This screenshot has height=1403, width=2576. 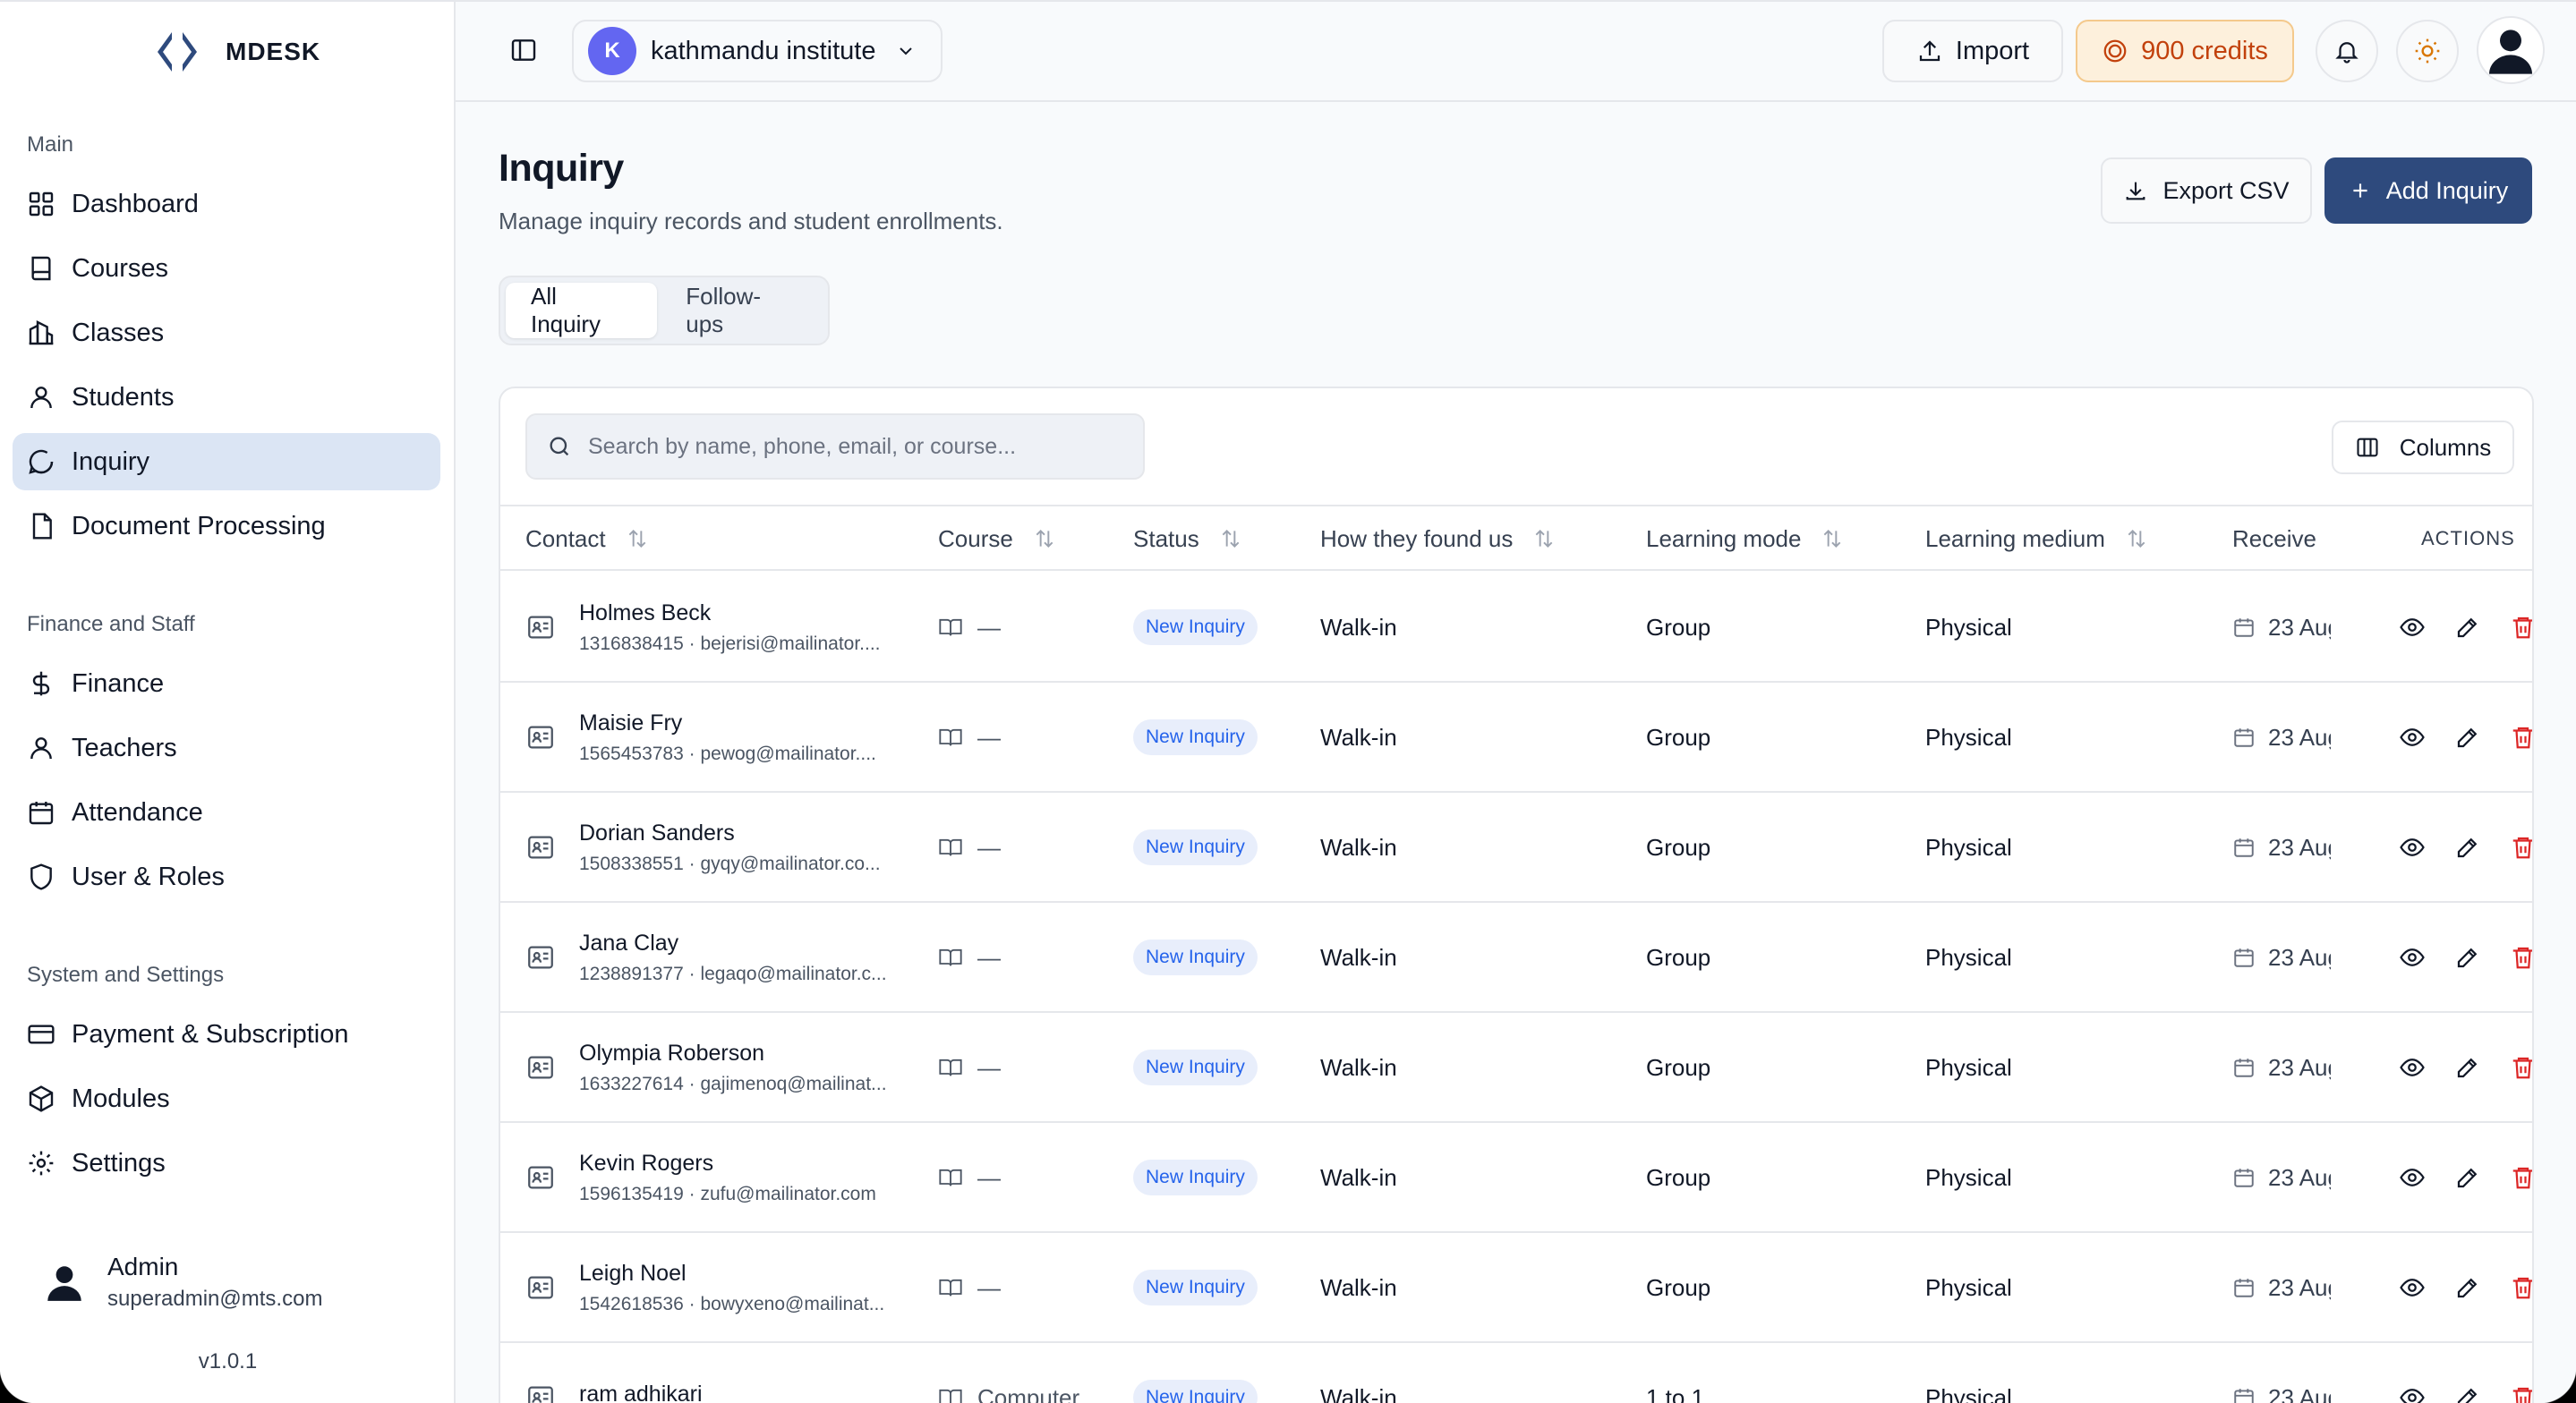 I want to click on contact-name: Kevin Rogers, so click(x=646, y=1164).